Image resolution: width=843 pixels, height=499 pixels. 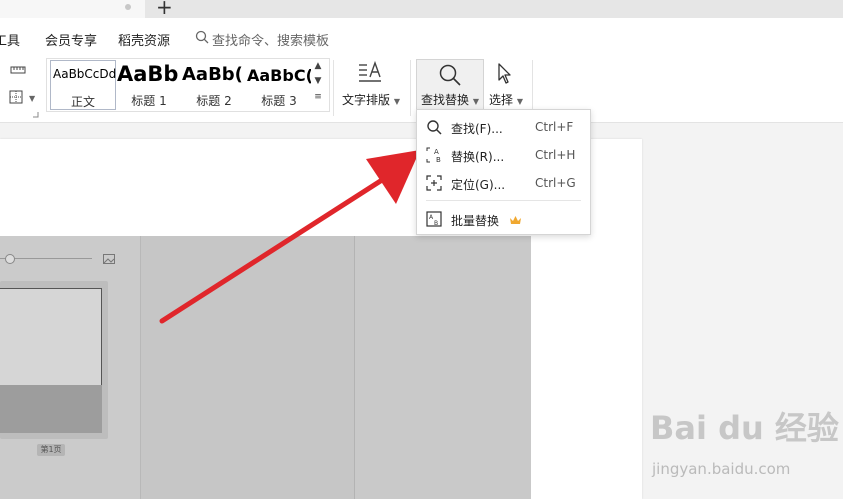 What do you see at coordinates (18, 70) in the screenshot?
I see `ruler-icon` at bounding box center [18, 70].